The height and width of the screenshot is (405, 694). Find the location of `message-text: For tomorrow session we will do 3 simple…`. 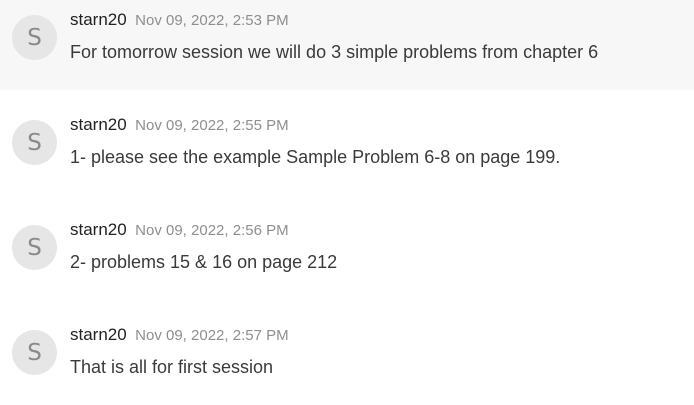

message-text: For tomorrow session we will do 3 simple… is located at coordinates (334, 52).